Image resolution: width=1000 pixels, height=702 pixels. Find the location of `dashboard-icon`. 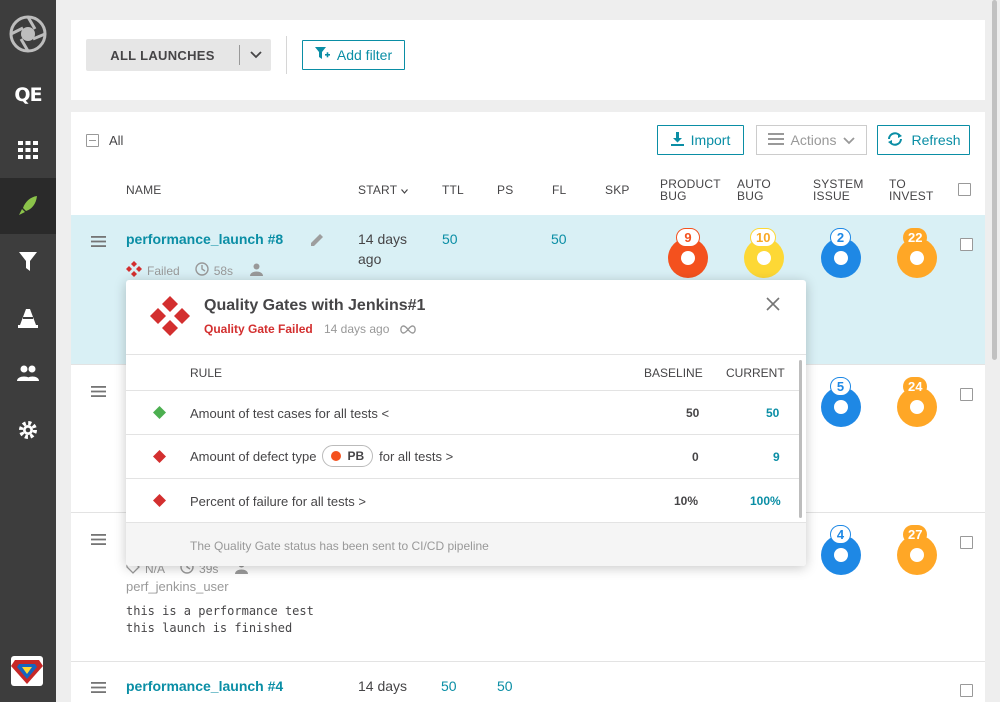

dashboard-icon is located at coordinates (28, 150).